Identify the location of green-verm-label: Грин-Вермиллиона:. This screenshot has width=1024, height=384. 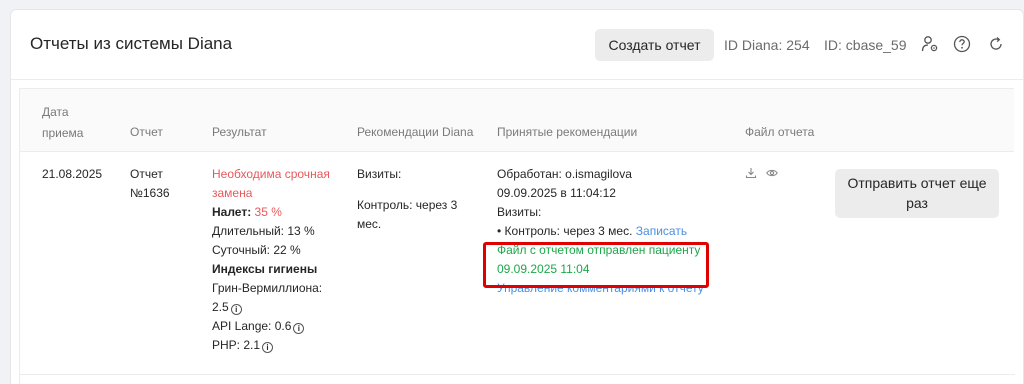
(267, 288).